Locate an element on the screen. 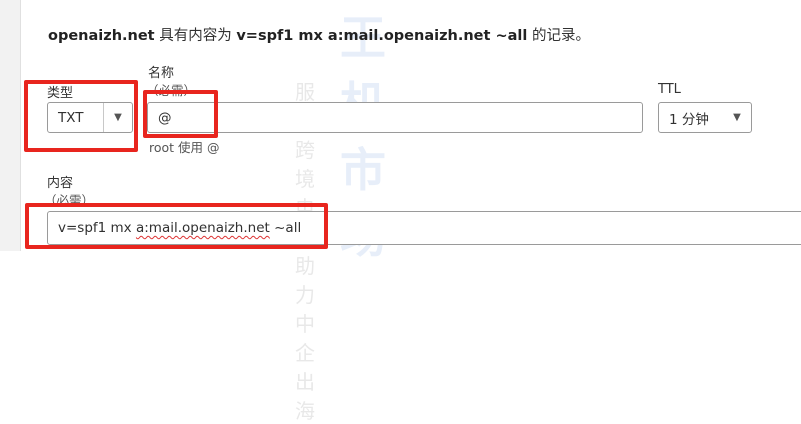 The width and height of the screenshot is (801, 424). record-domain: openaizh.net is located at coordinates (101, 36).